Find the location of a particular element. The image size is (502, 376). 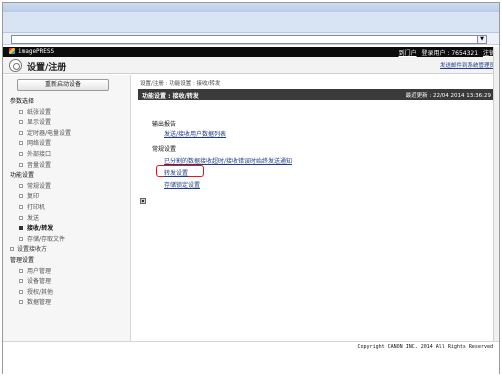

sidebar-item-label: 定时器/电量设置 is located at coordinates (49, 133).